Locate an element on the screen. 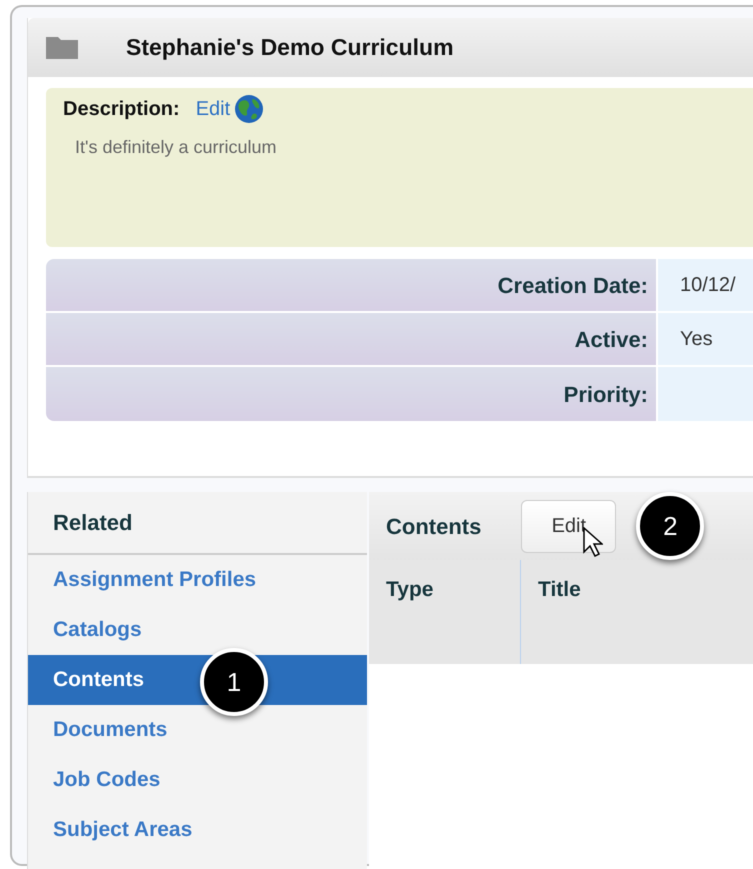  column-header: Type is located at coordinates (445, 612).